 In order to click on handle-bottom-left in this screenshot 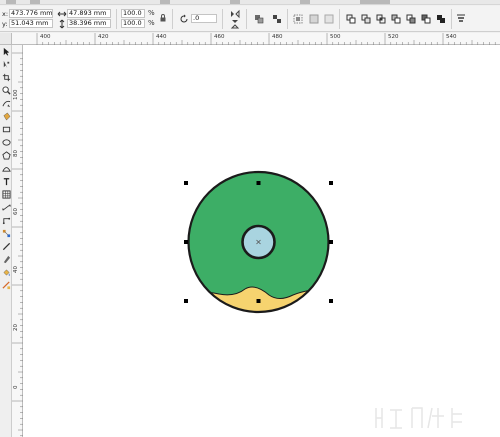, I will do `click(186, 301)`.